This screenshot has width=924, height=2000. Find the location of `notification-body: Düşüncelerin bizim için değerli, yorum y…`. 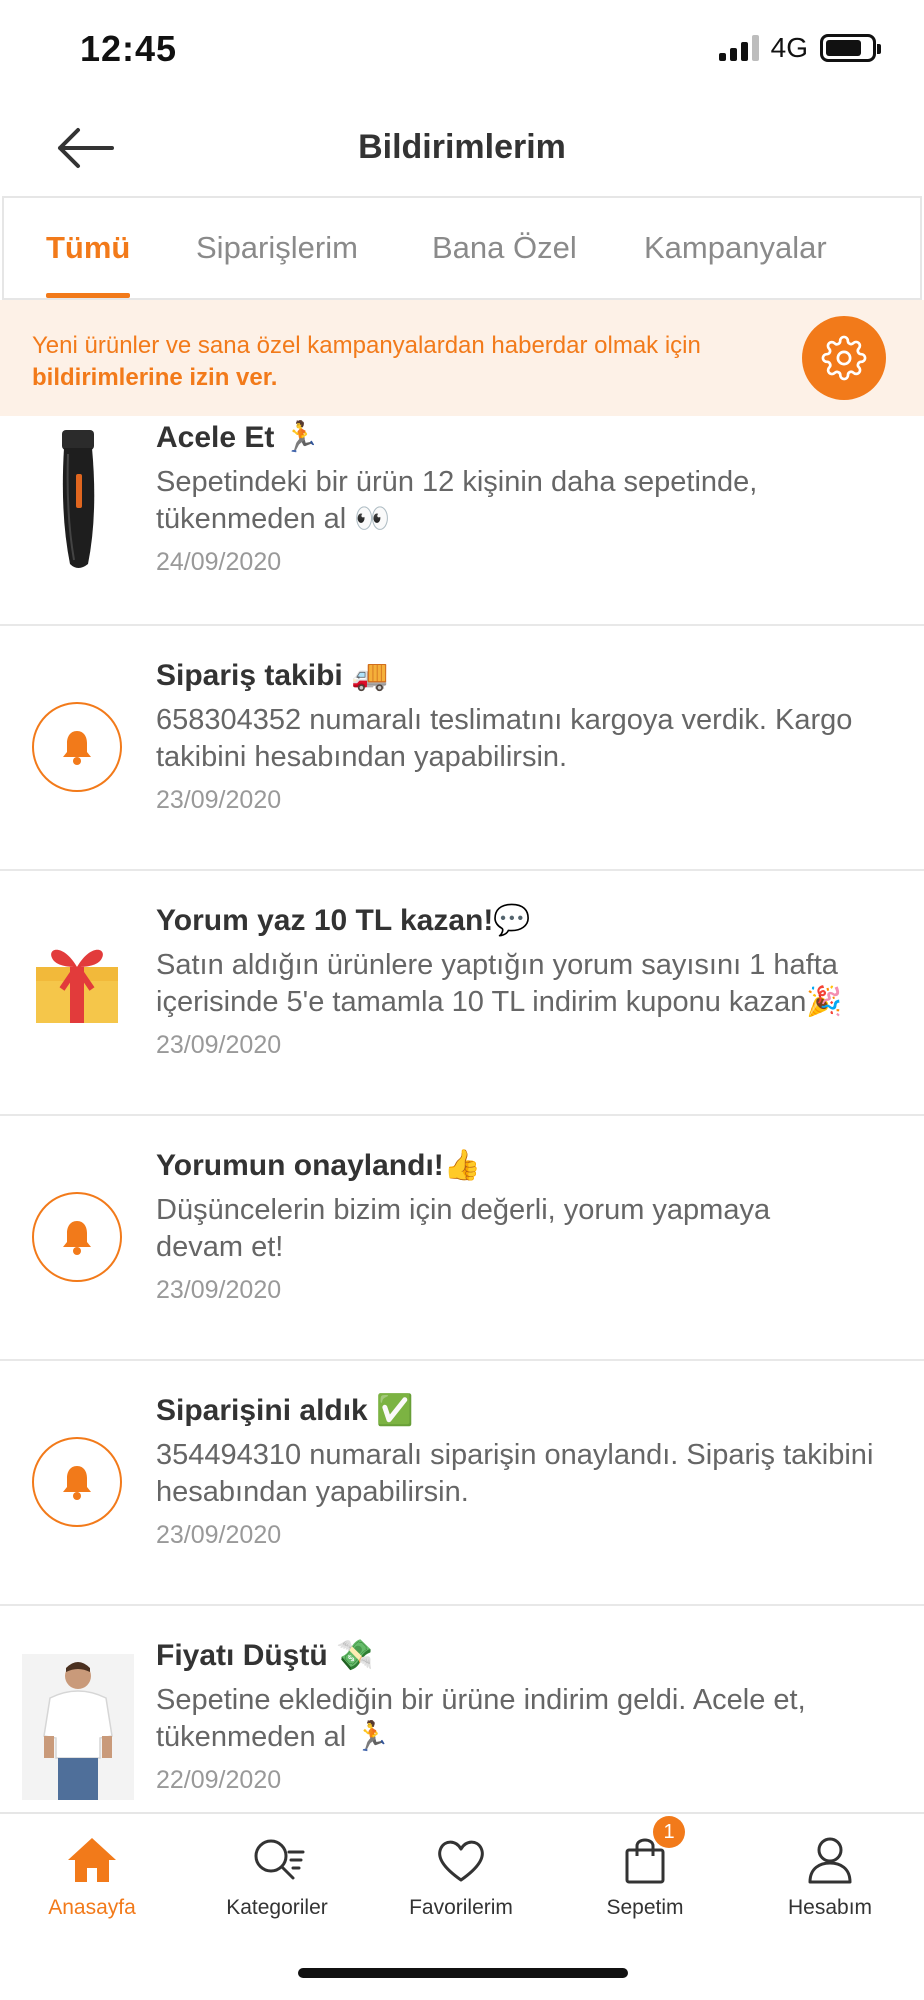

notification-body: Düşüncelerin bizim için değerli, yorum y… is located at coordinates (463, 1228).